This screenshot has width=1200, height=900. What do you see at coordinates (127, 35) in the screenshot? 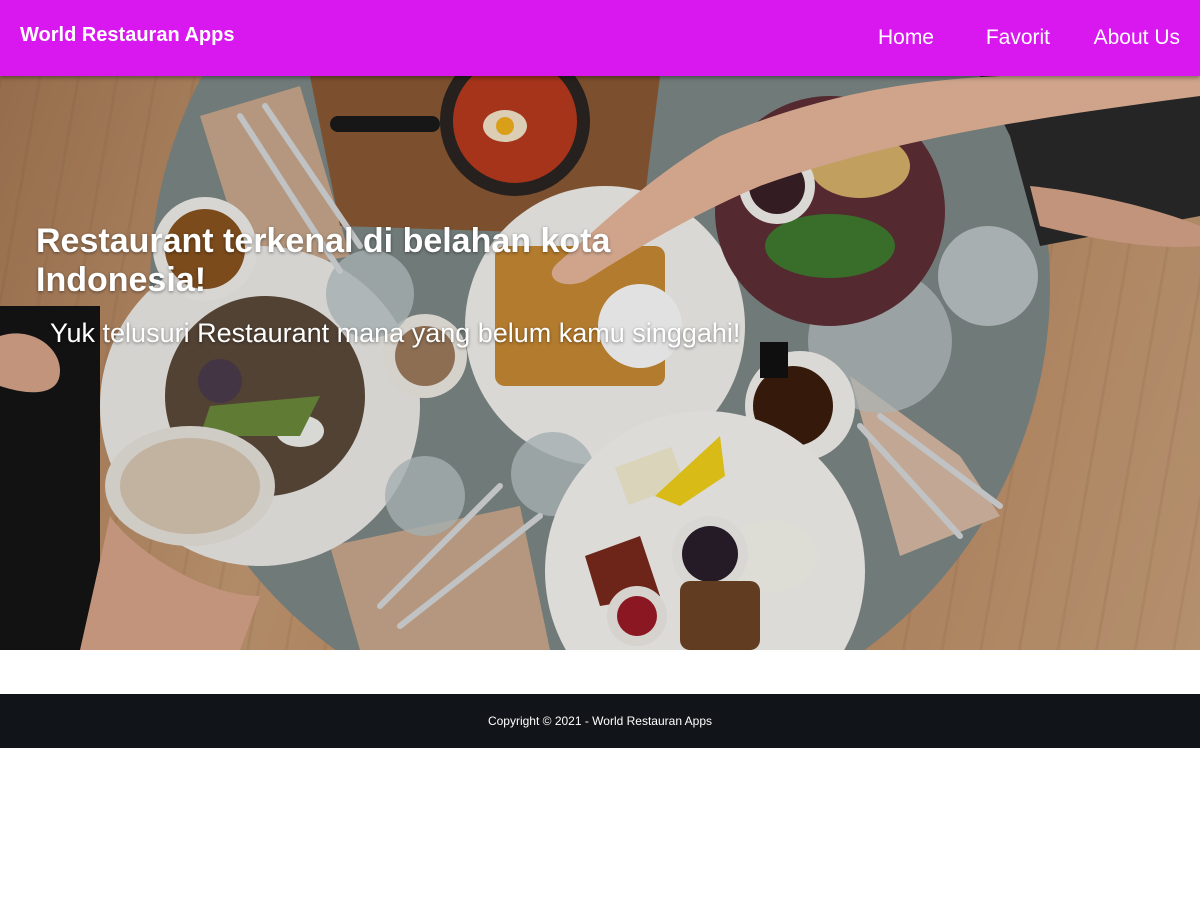
I see `brand-link: World Restauran Apps` at bounding box center [127, 35].